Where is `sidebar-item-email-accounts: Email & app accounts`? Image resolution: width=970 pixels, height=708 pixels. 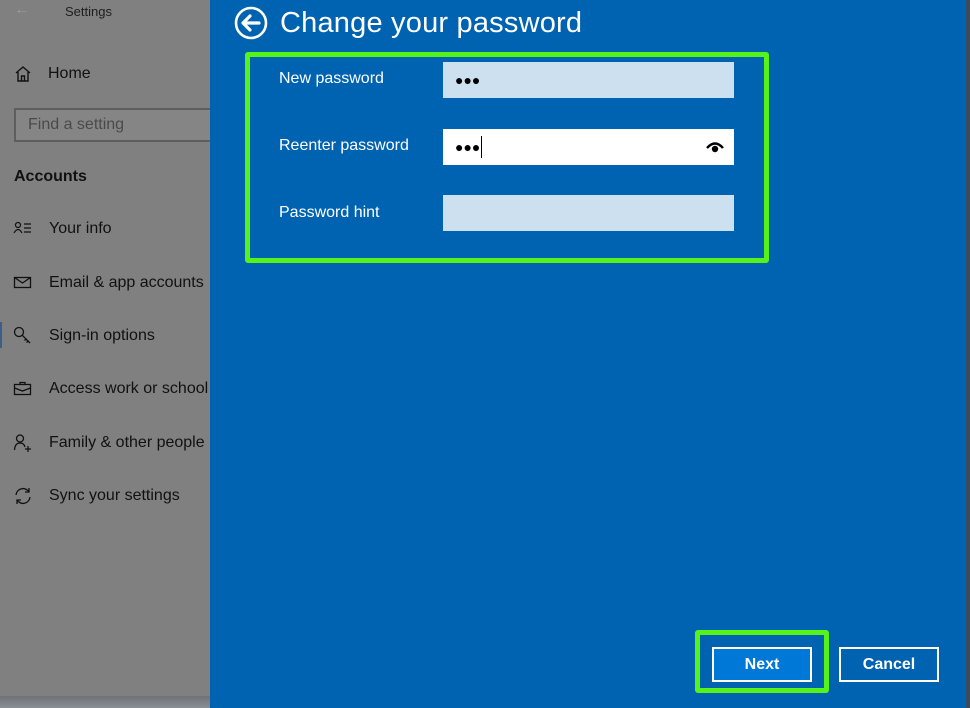
sidebar-item-email-accounts: Email & app accounts is located at coordinates (105, 283).